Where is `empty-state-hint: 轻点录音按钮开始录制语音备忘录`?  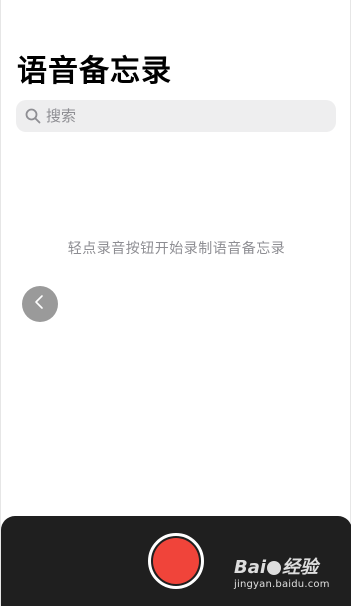
empty-state-hint: 轻点录音按钮开始录制语音备忘录 is located at coordinates (176, 249).